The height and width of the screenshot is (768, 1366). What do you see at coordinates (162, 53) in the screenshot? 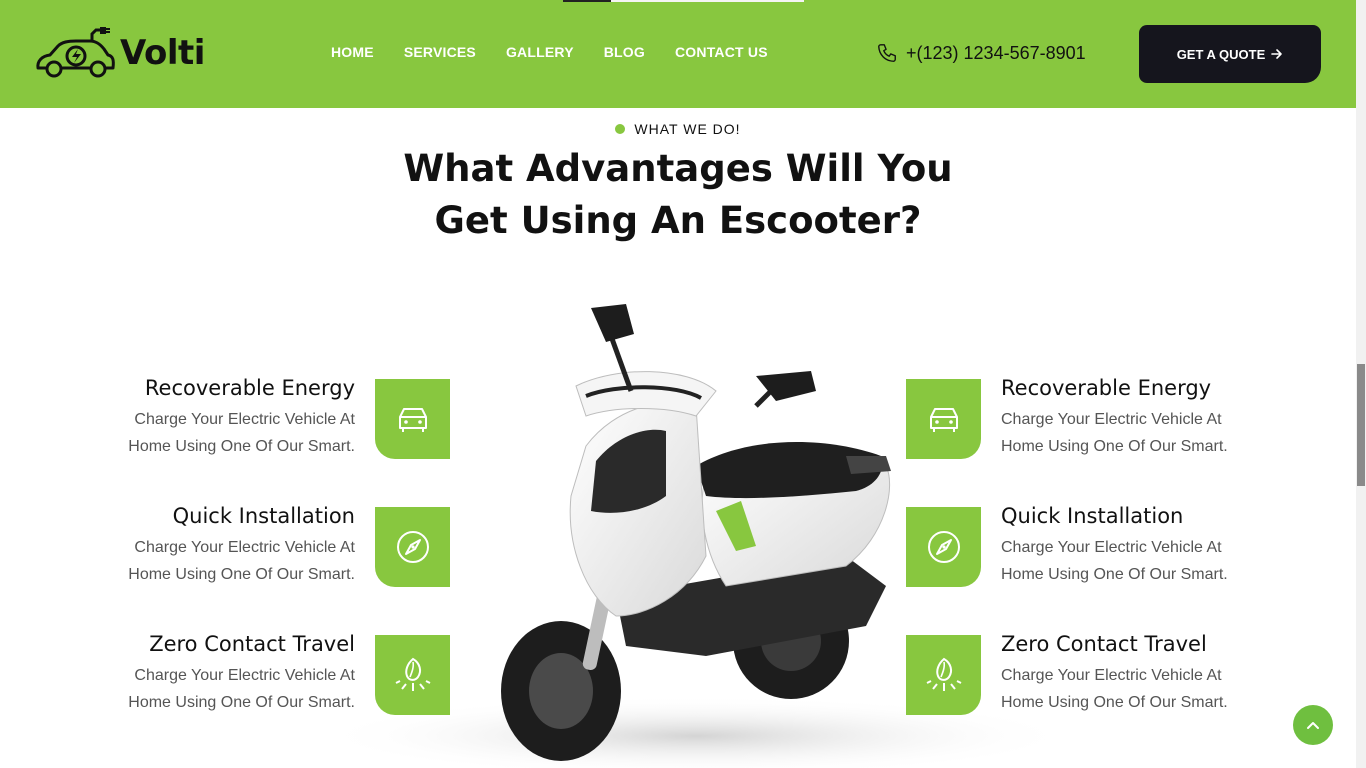
I see `brand-name: Volti` at bounding box center [162, 53].